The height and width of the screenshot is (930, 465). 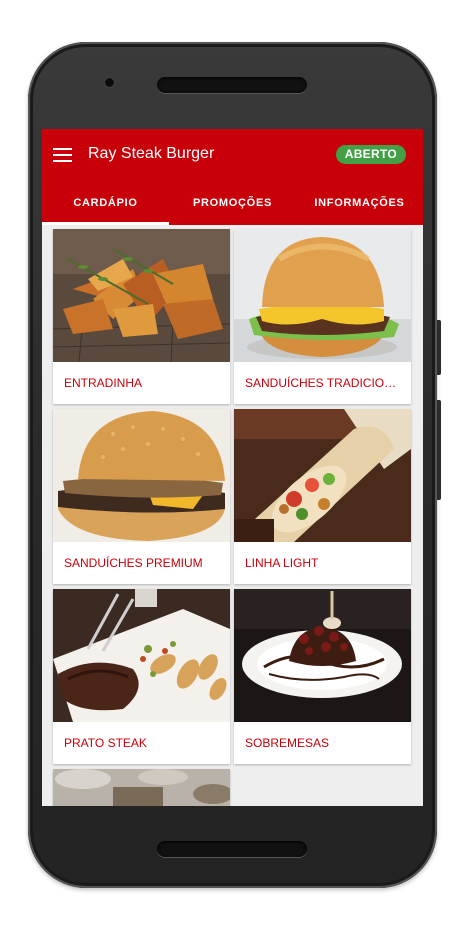 I want to click on category-card-sanduiches-tradicionais: SANDUÍCHES TRADICIONAIS, so click(x=322, y=316).